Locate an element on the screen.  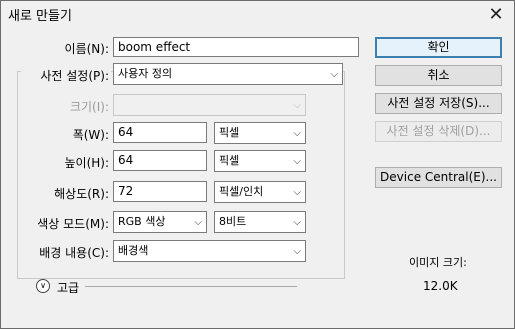
height-unit-select: 픽셀 ⌵ is located at coordinates (260, 161).